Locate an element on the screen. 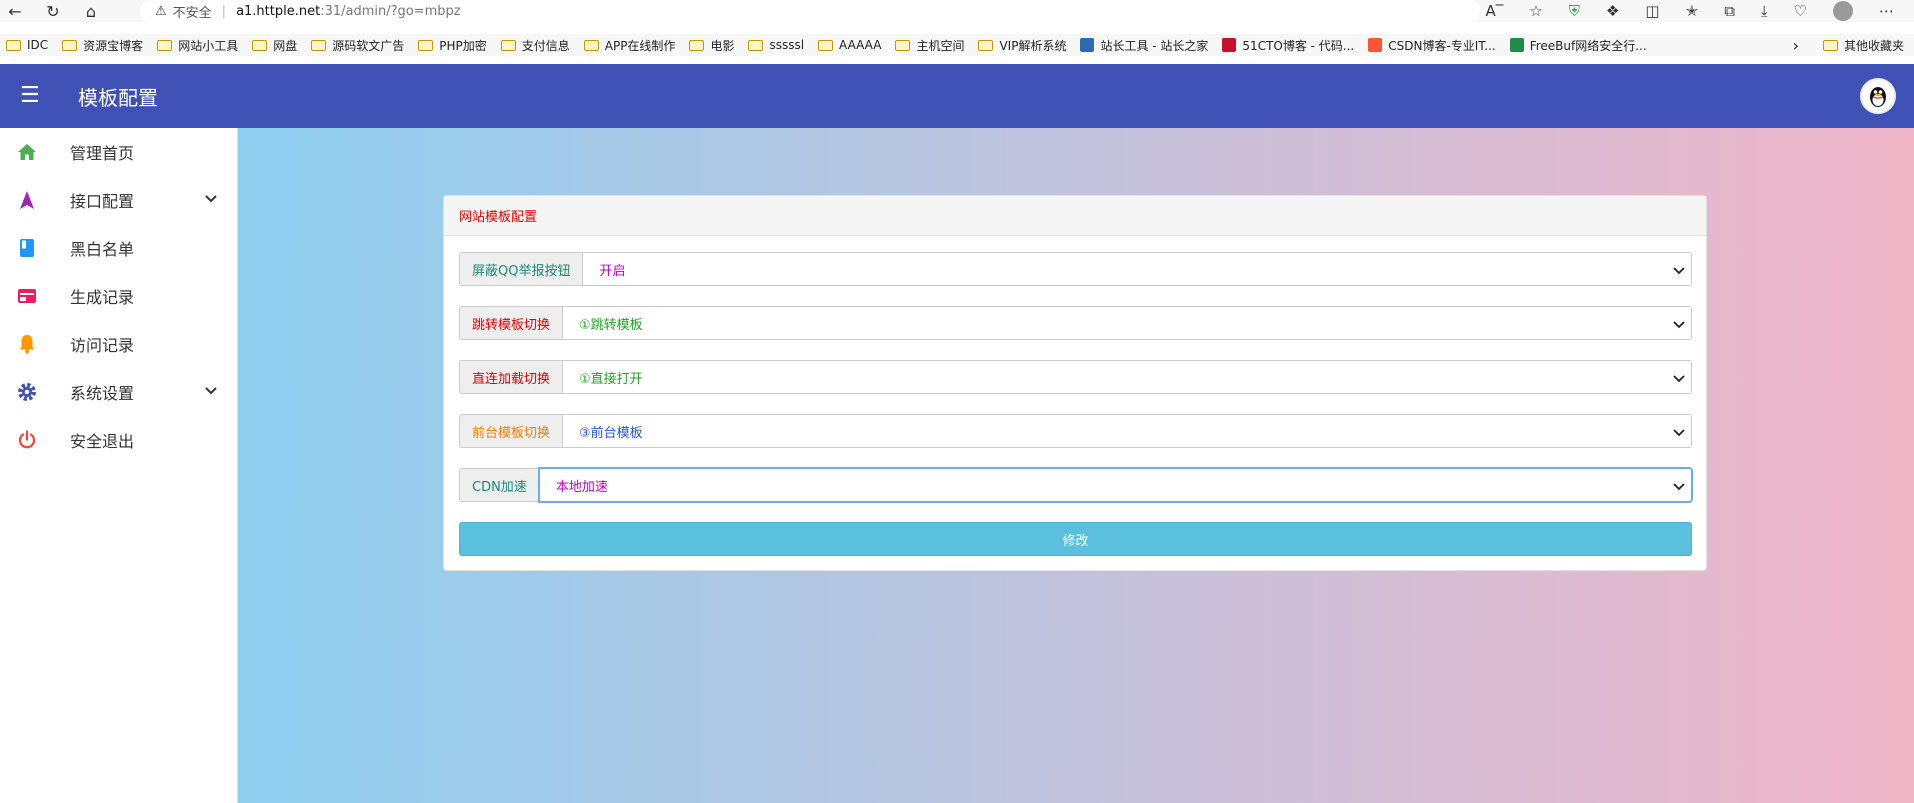 Image resolution: width=1914 pixels, height=803 pixels. power-icon is located at coordinates (27, 440).